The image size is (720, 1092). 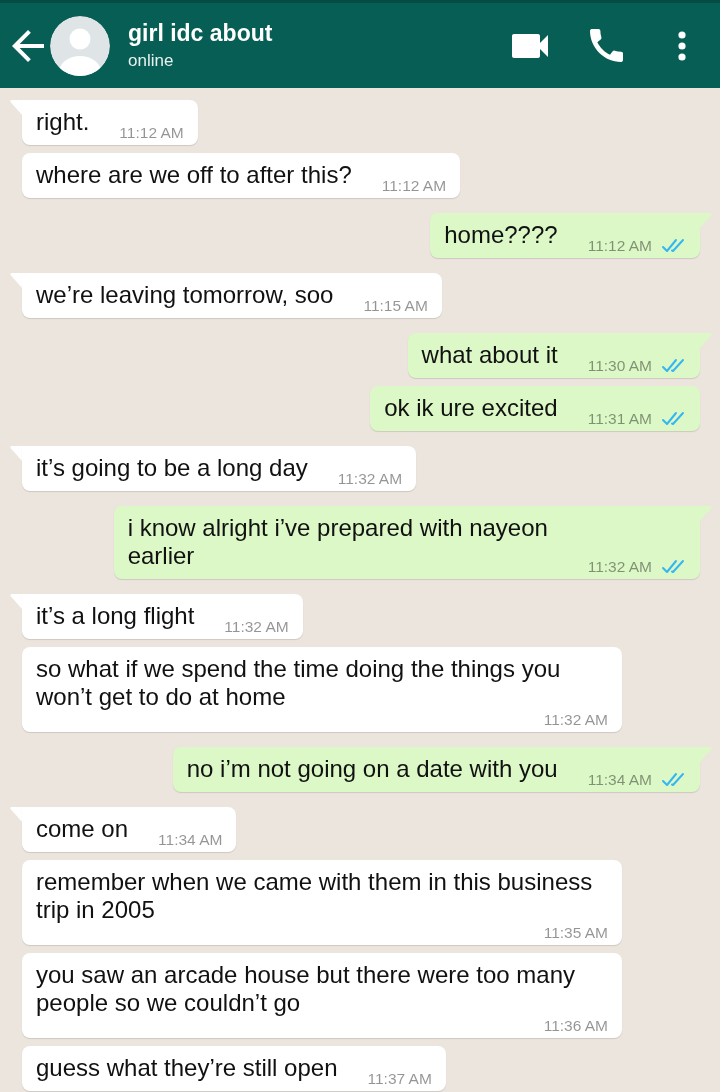 What do you see at coordinates (372, 769) in the screenshot?
I see `message-text: no i’m not going on a date with you` at bounding box center [372, 769].